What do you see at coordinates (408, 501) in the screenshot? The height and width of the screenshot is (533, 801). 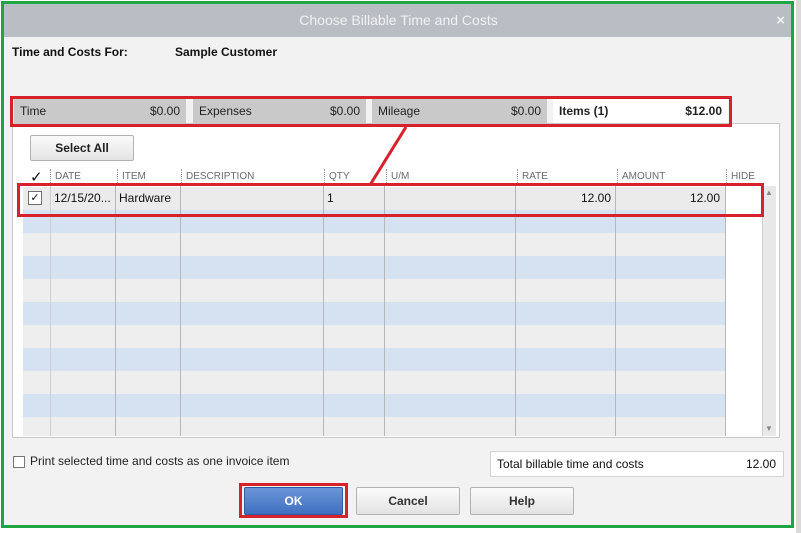 I see `cancel-button: Cancel` at bounding box center [408, 501].